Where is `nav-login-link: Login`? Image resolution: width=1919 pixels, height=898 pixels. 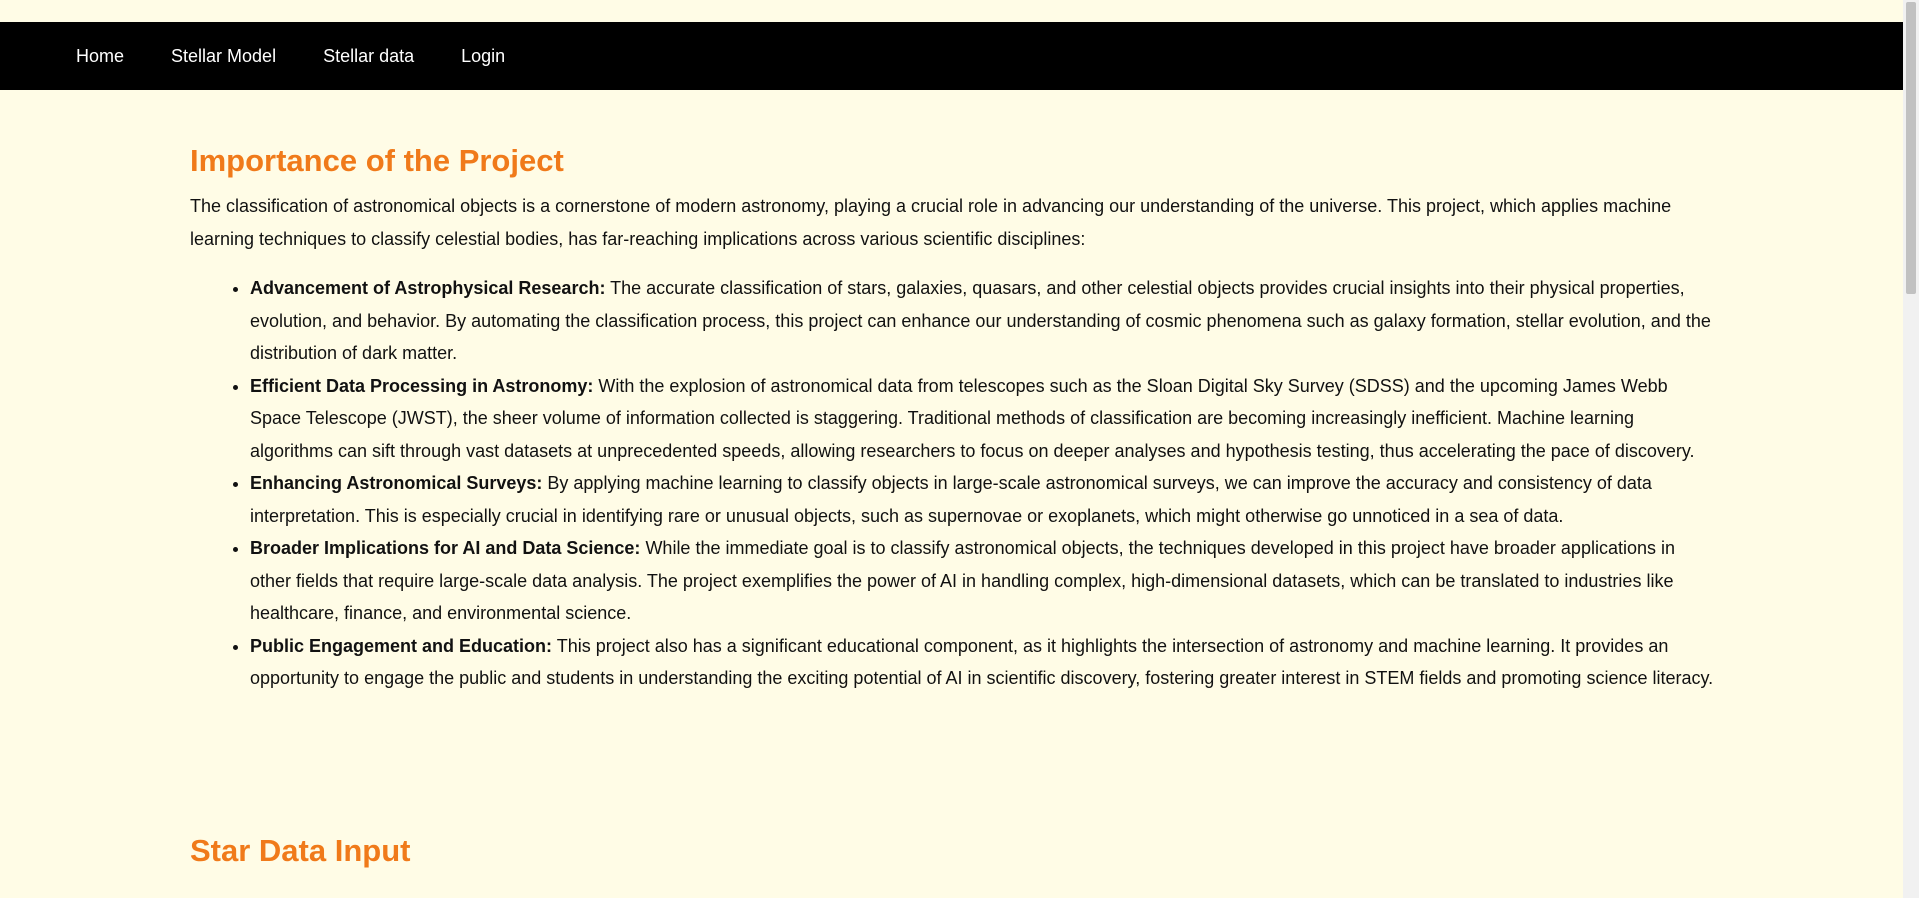
nav-login-link: Login is located at coordinates (483, 56).